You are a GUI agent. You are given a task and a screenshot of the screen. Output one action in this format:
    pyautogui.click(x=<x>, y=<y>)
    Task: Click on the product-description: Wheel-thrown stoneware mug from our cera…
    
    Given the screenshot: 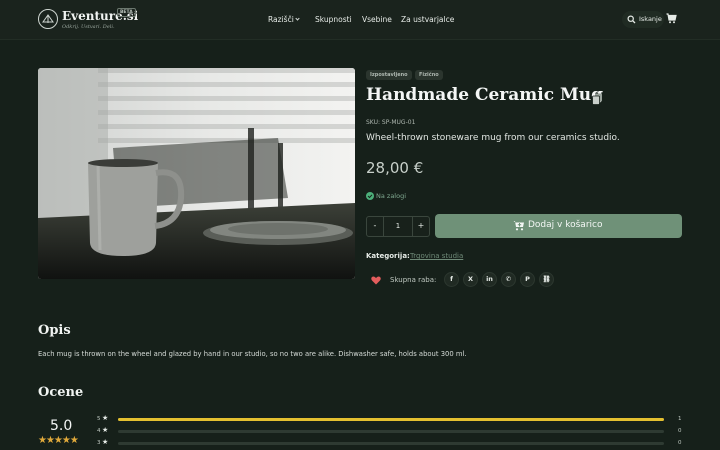 What is the action you would take?
    pyautogui.click(x=493, y=138)
    